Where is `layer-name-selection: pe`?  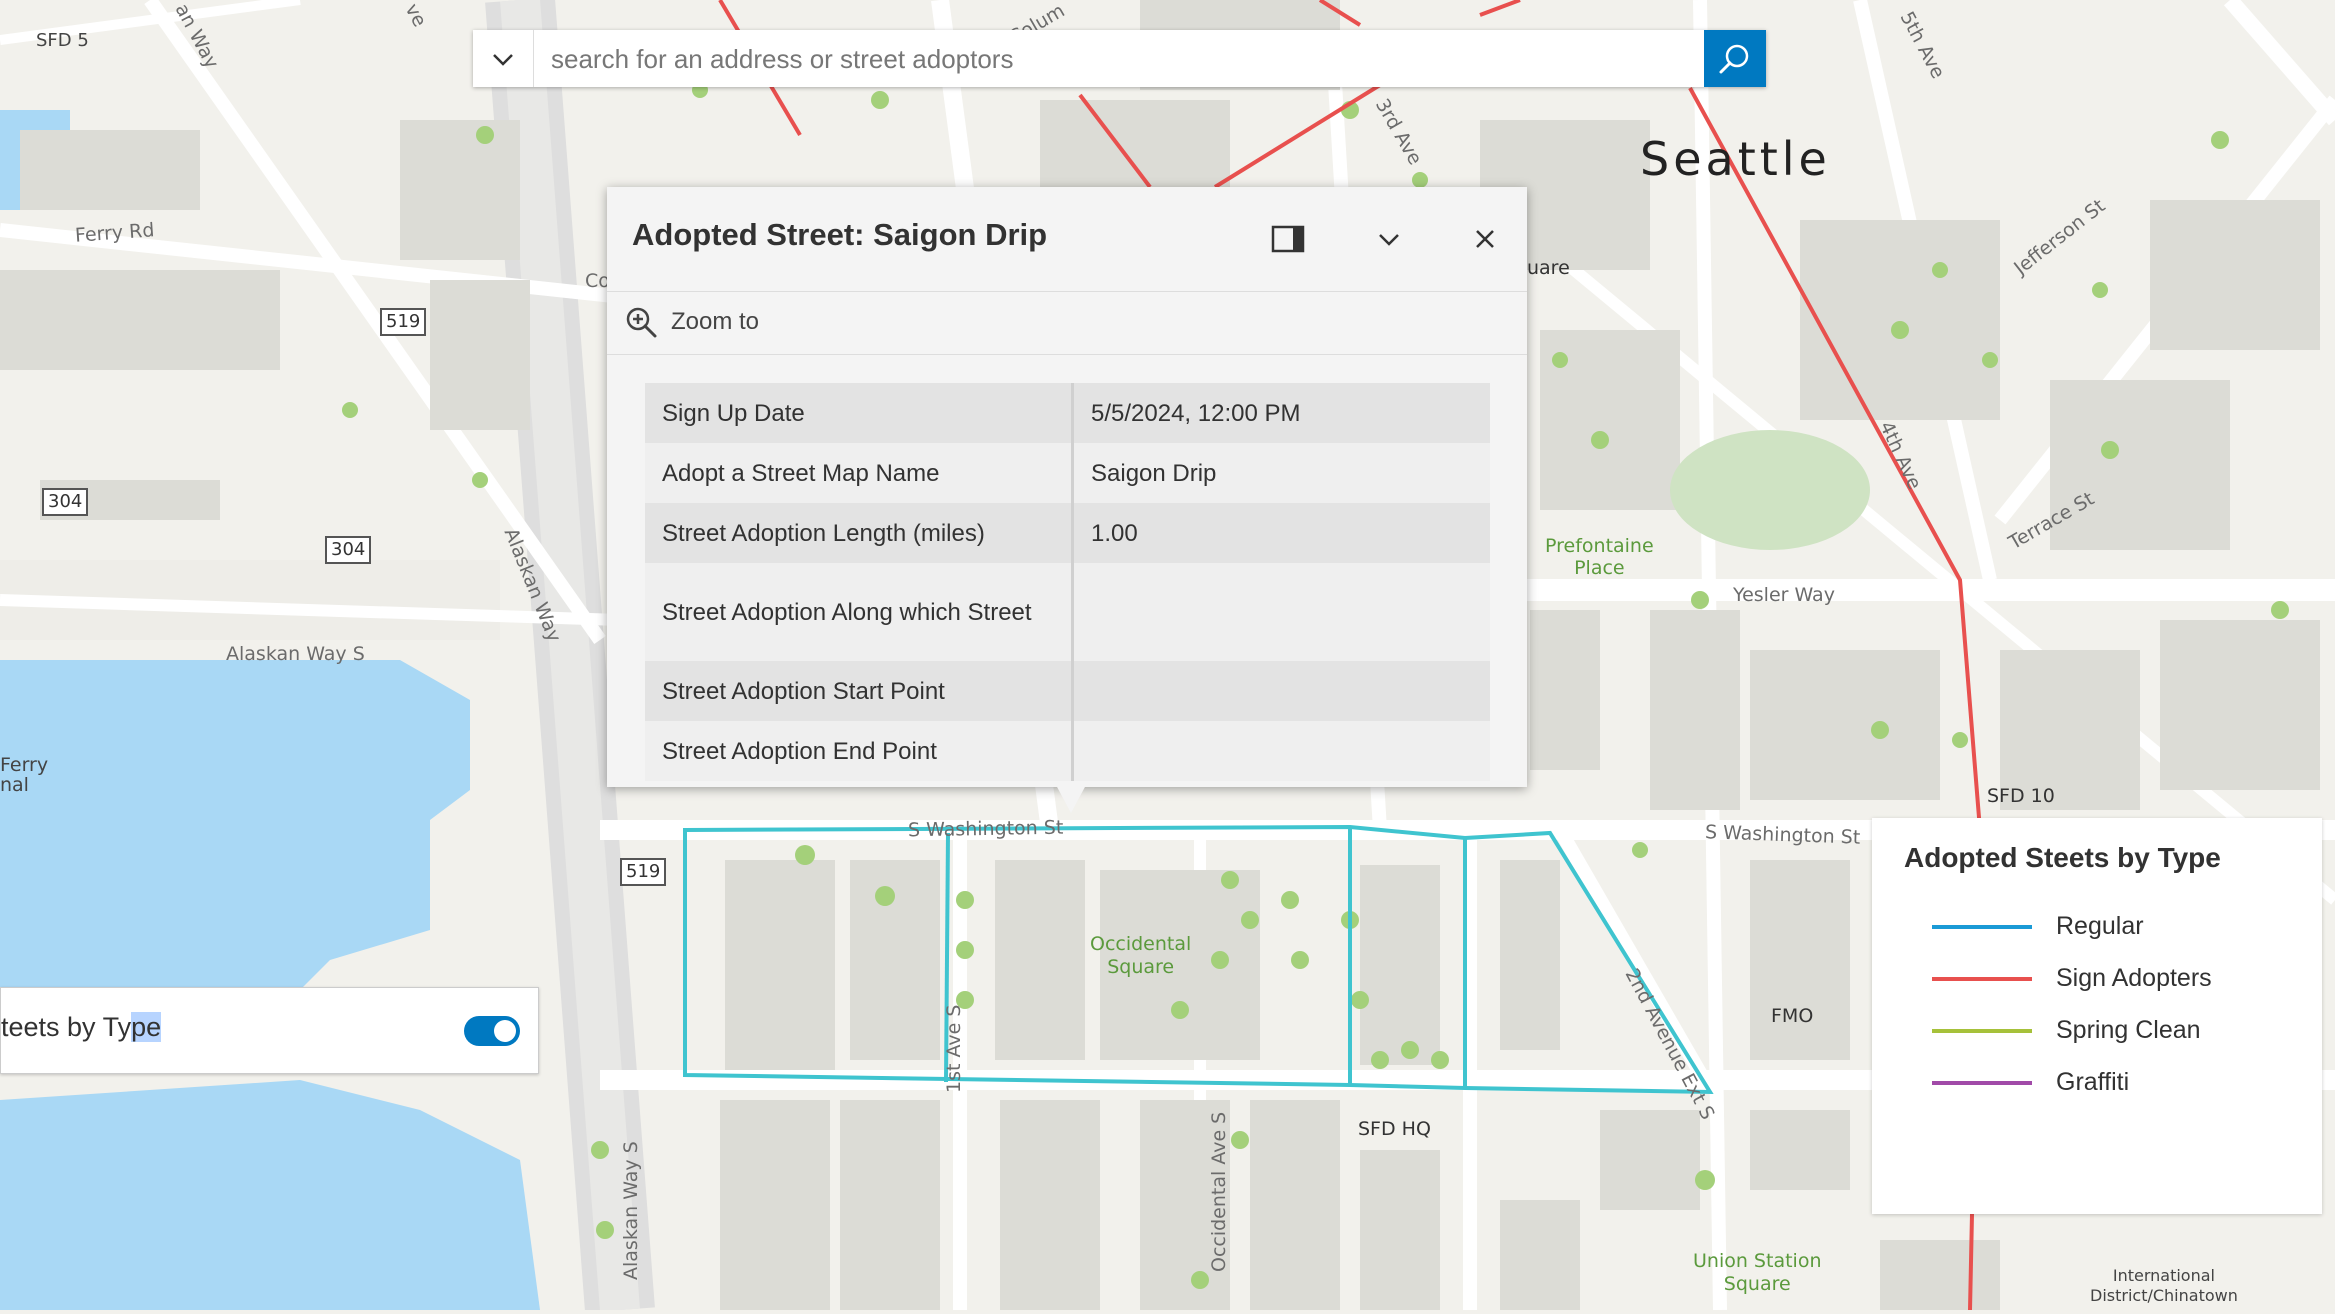 layer-name-selection: pe is located at coordinates (146, 1027).